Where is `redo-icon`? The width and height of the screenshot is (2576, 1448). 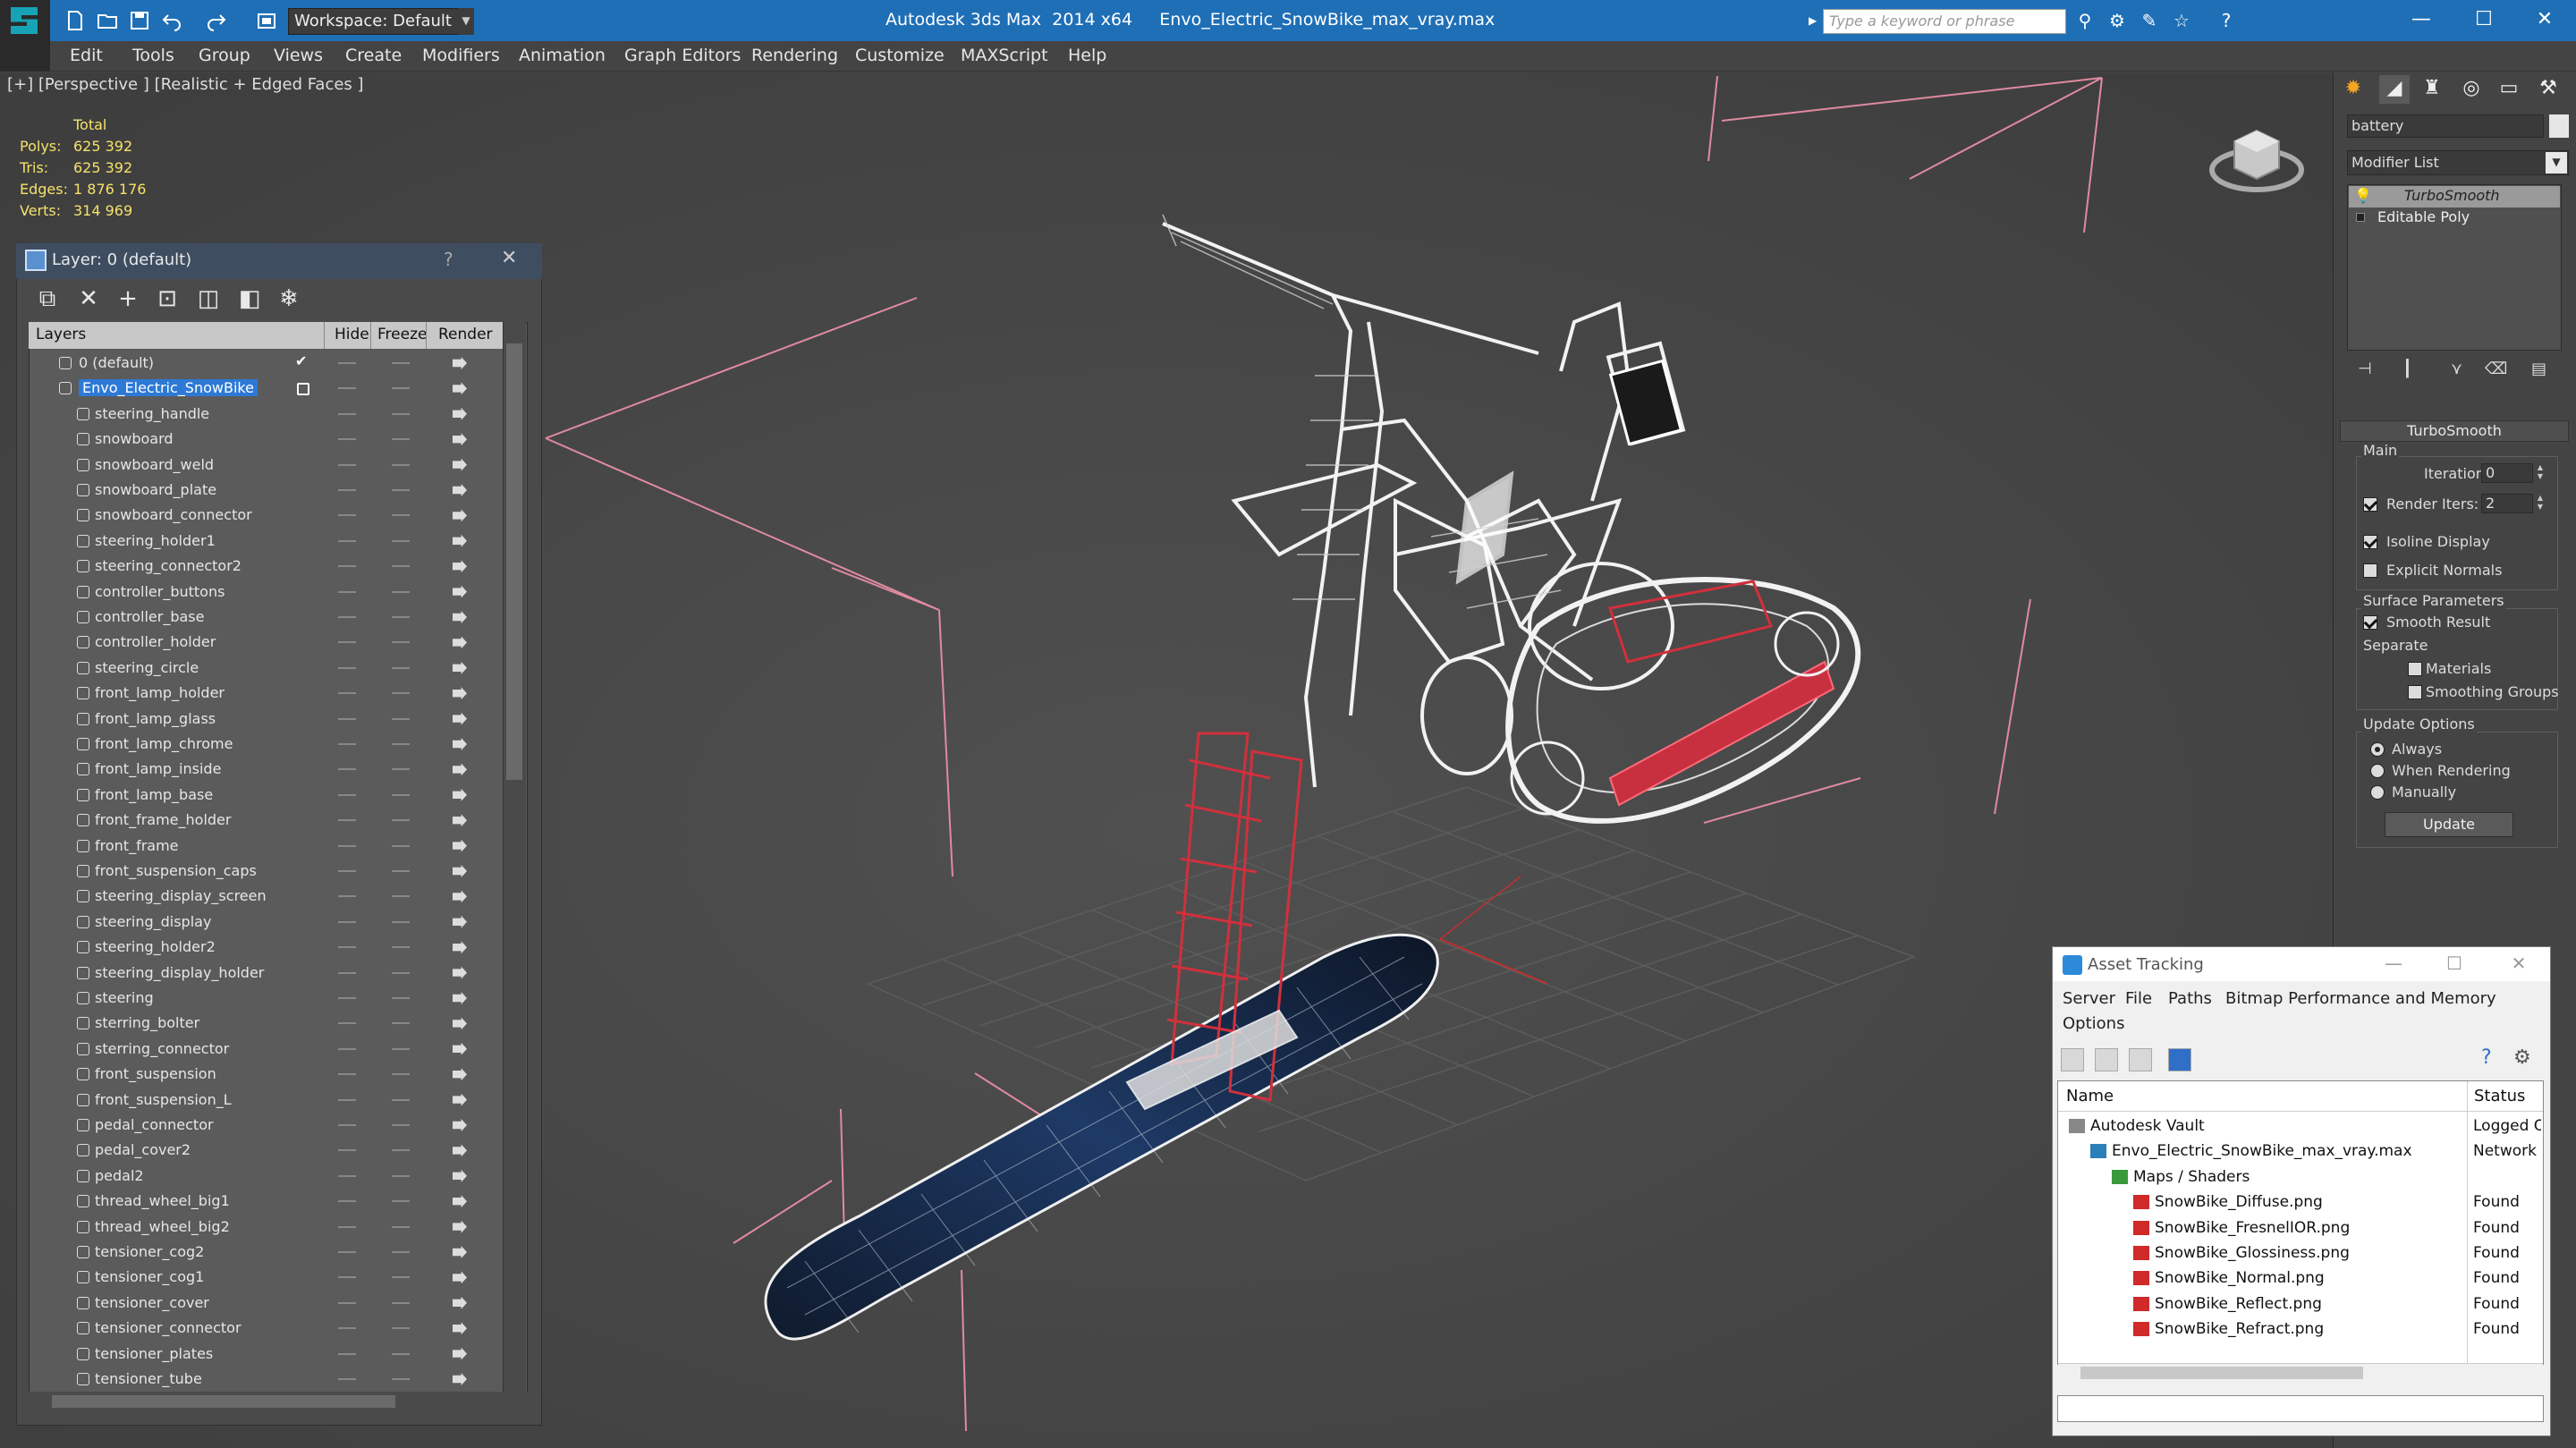
redo-icon is located at coordinates (216, 20).